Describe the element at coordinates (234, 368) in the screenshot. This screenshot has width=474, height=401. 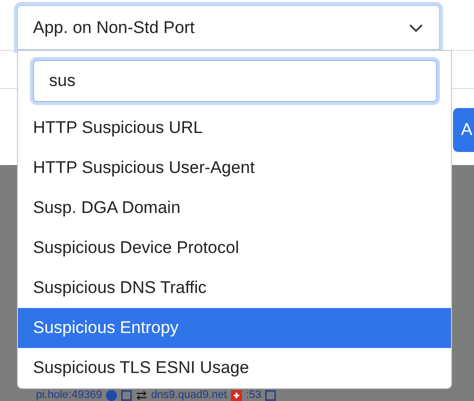
I see `option-item: Suspicious TLS ESNI Usage` at that location.